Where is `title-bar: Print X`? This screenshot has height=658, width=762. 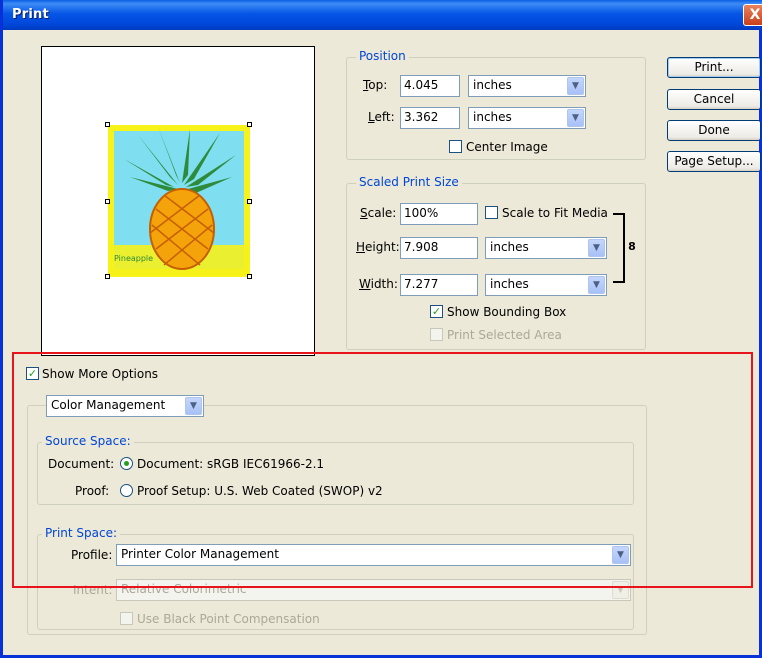
title-bar: Print X is located at coordinates (382, 15).